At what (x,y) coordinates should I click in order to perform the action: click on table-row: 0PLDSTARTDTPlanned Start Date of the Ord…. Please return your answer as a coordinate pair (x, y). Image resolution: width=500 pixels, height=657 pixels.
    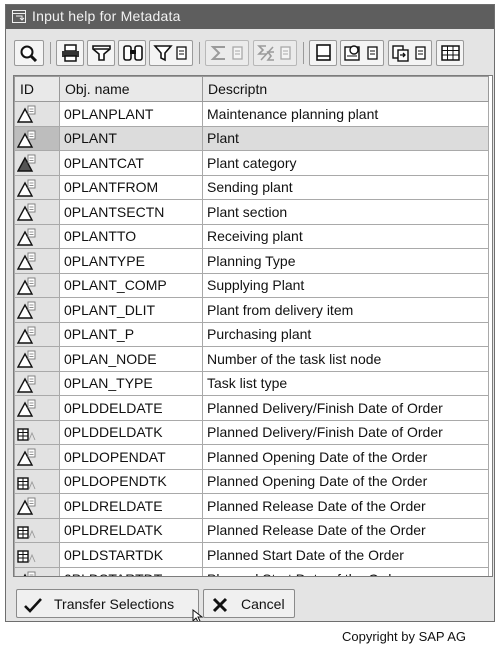
    Looking at the image, I should click on (251, 571).